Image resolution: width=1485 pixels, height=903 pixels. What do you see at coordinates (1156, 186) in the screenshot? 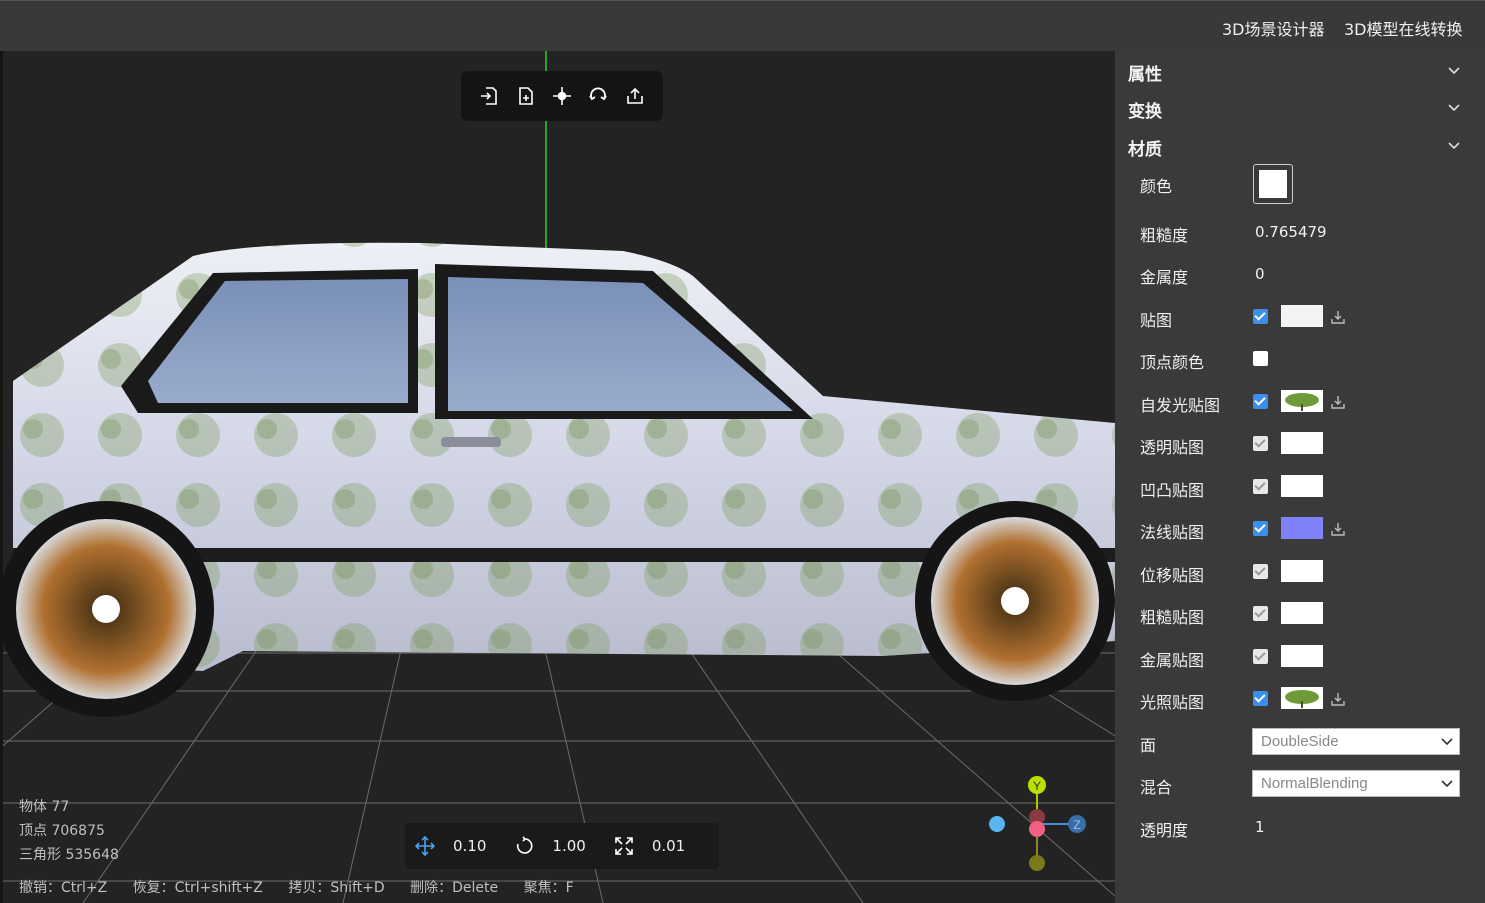
I see `color-label: 颜色` at bounding box center [1156, 186].